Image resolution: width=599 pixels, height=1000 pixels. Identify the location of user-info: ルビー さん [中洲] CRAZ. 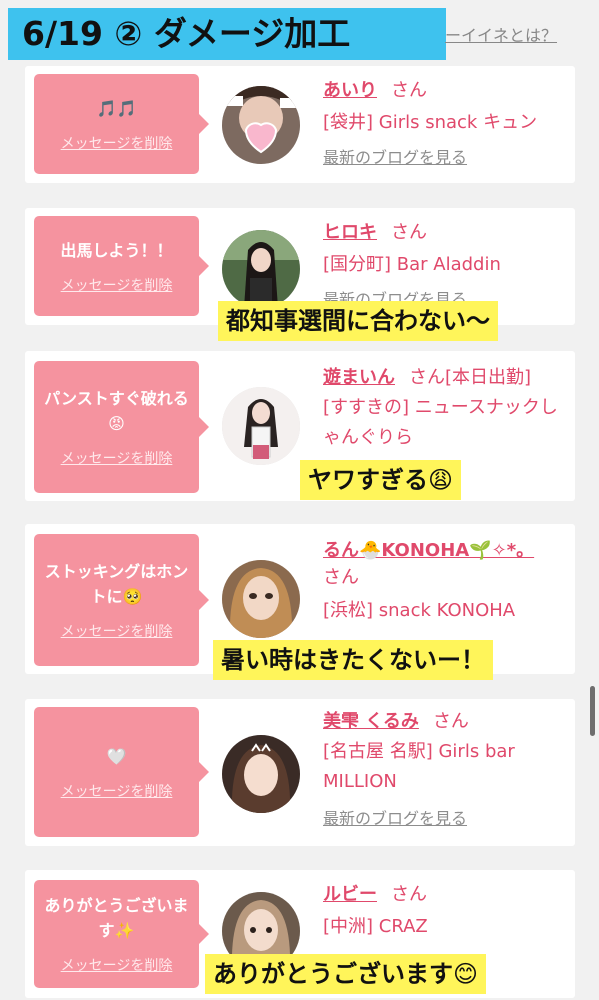
(443, 911).